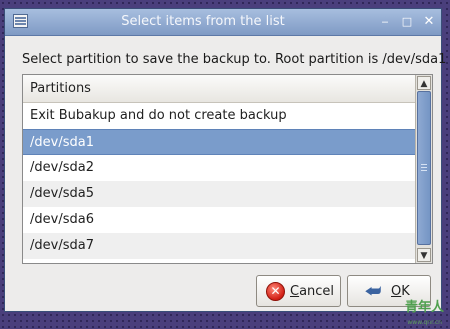 This screenshot has height=329, width=450. I want to click on cancel-icon: ✕, so click(275, 291).